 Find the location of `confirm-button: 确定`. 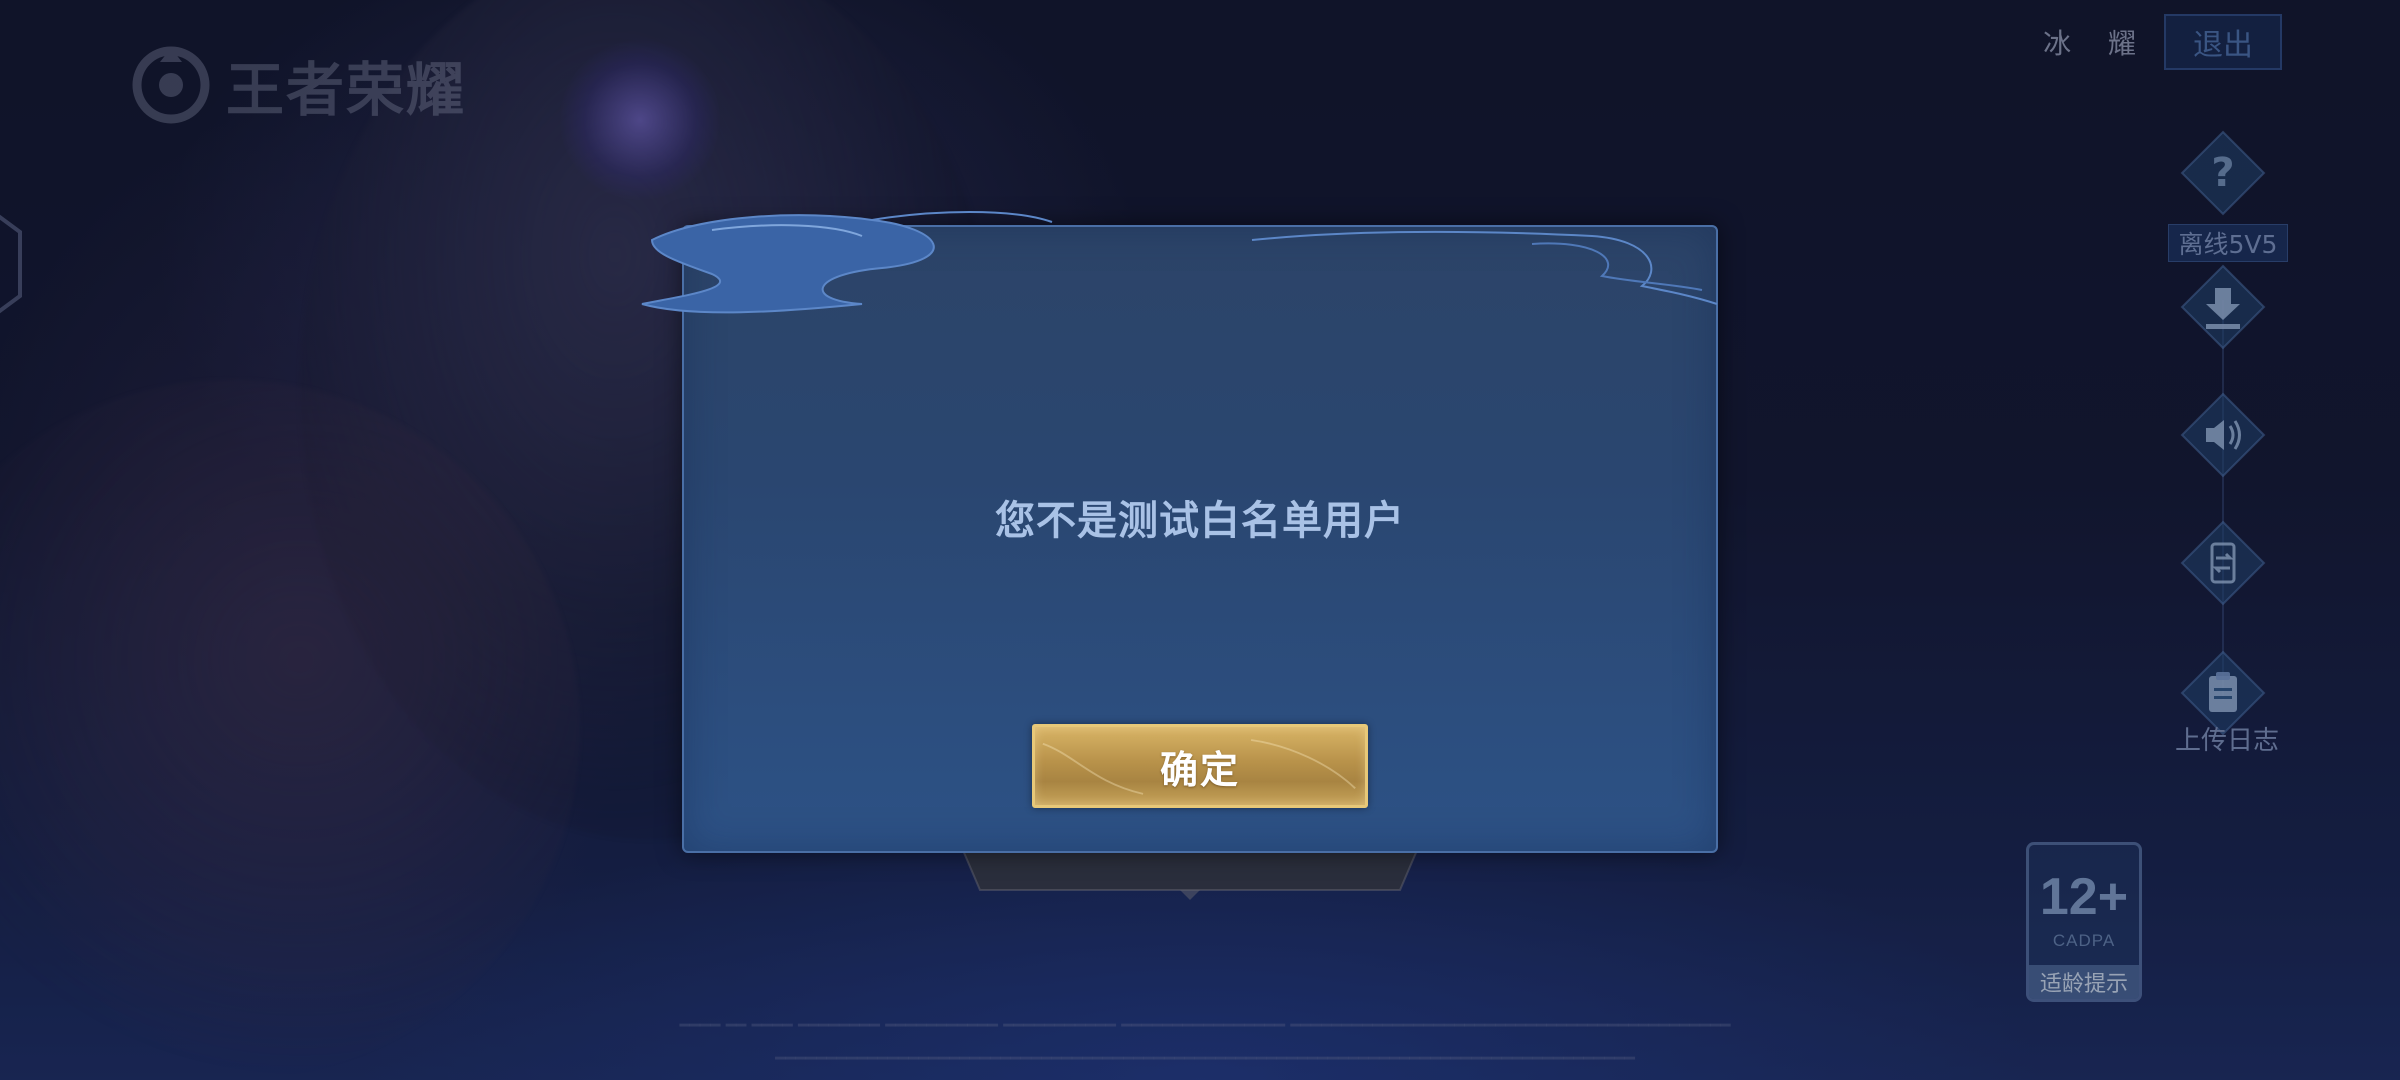

confirm-button: 确定 is located at coordinates (1200, 766).